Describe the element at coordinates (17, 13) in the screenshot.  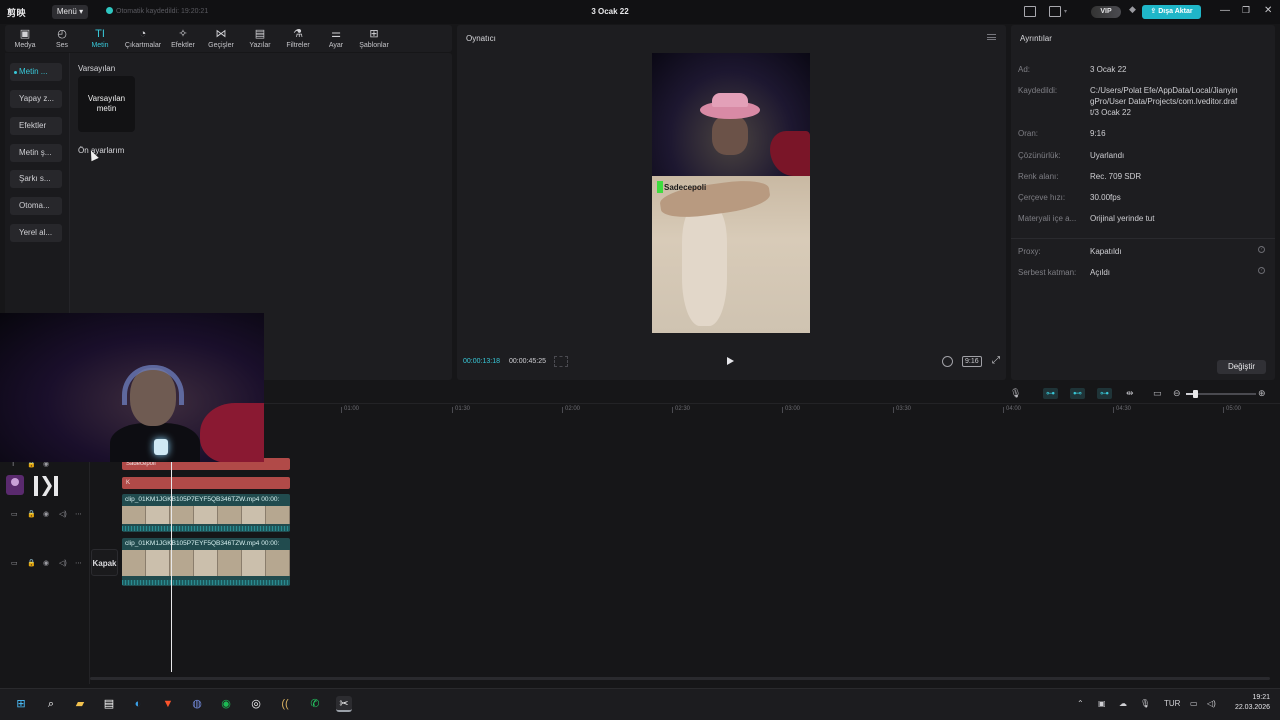
I see `app-logo: 剪映` at that location.